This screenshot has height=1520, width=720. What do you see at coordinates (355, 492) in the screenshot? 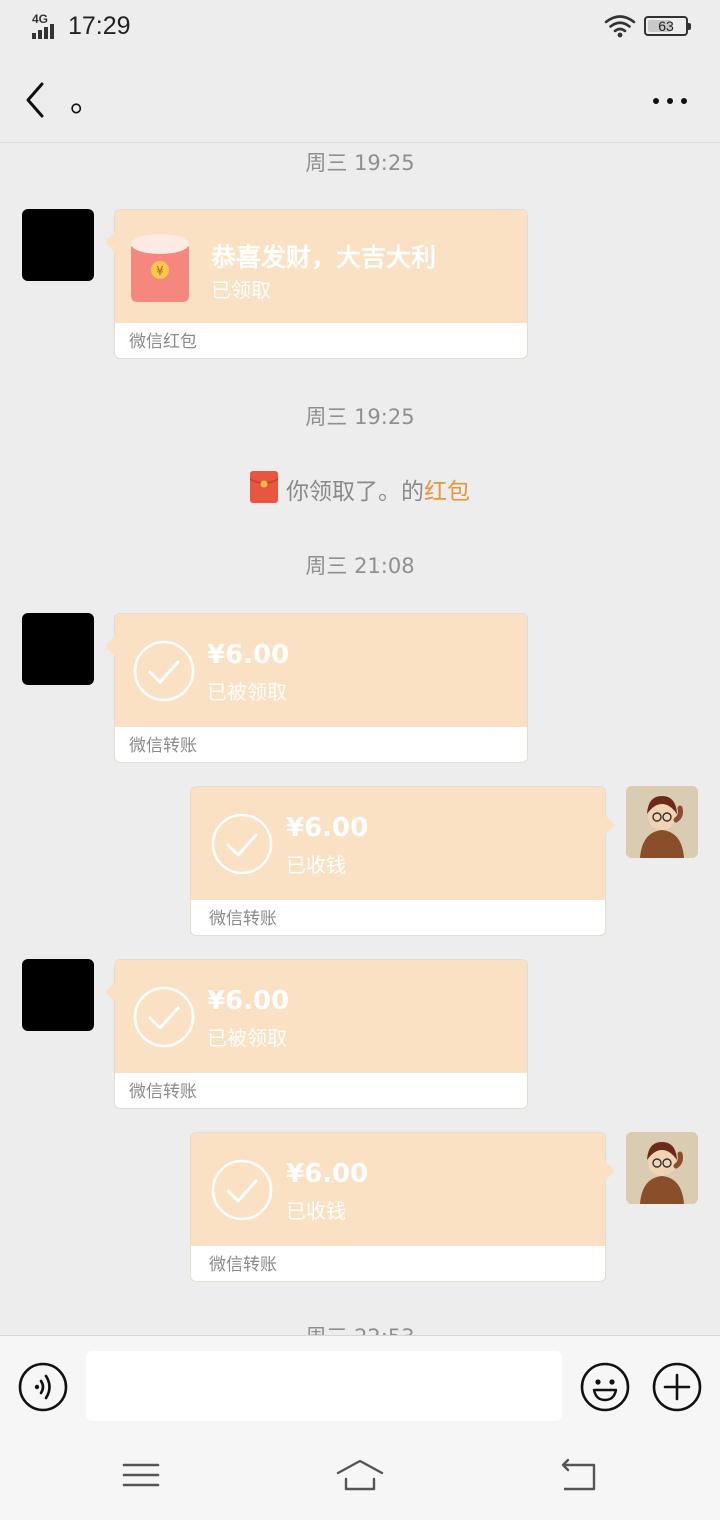
I see `system-message-text: 你领取了。的` at bounding box center [355, 492].